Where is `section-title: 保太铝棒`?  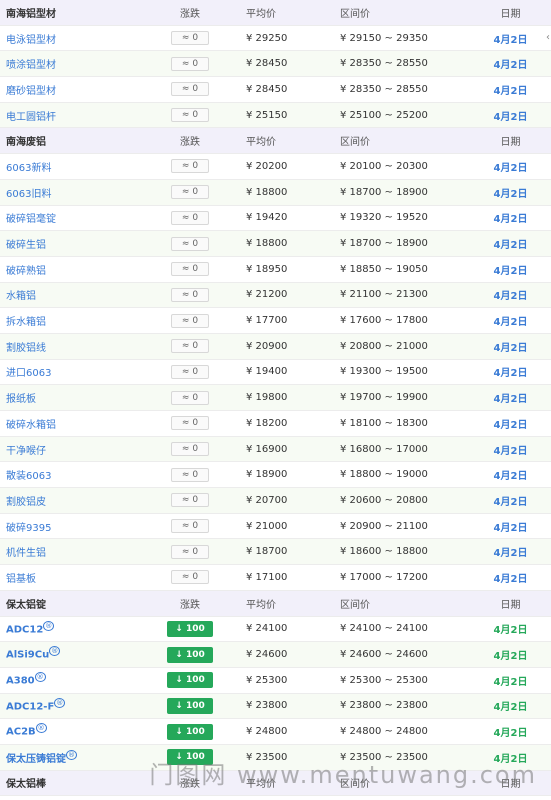 section-title: 保太铝棒 is located at coordinates (26, 785).